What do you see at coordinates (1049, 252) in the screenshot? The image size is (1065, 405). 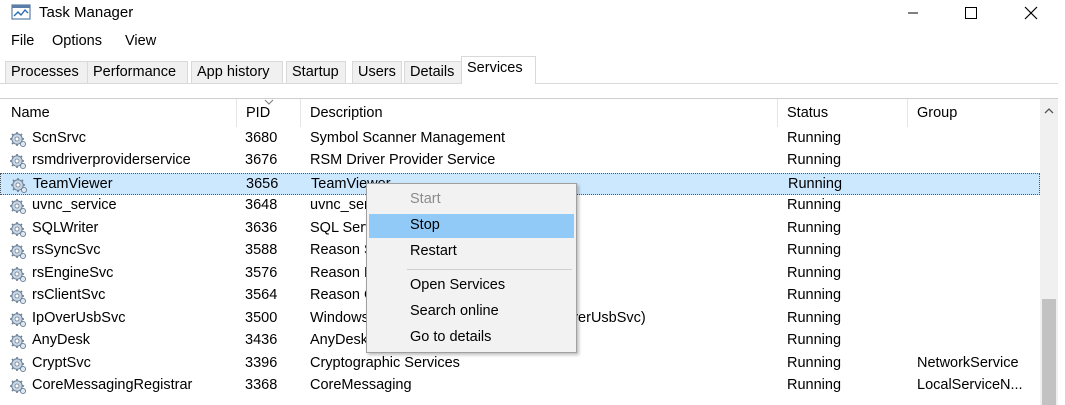 I see `vertical-scrollbar` at bounding box center [1049, 252].